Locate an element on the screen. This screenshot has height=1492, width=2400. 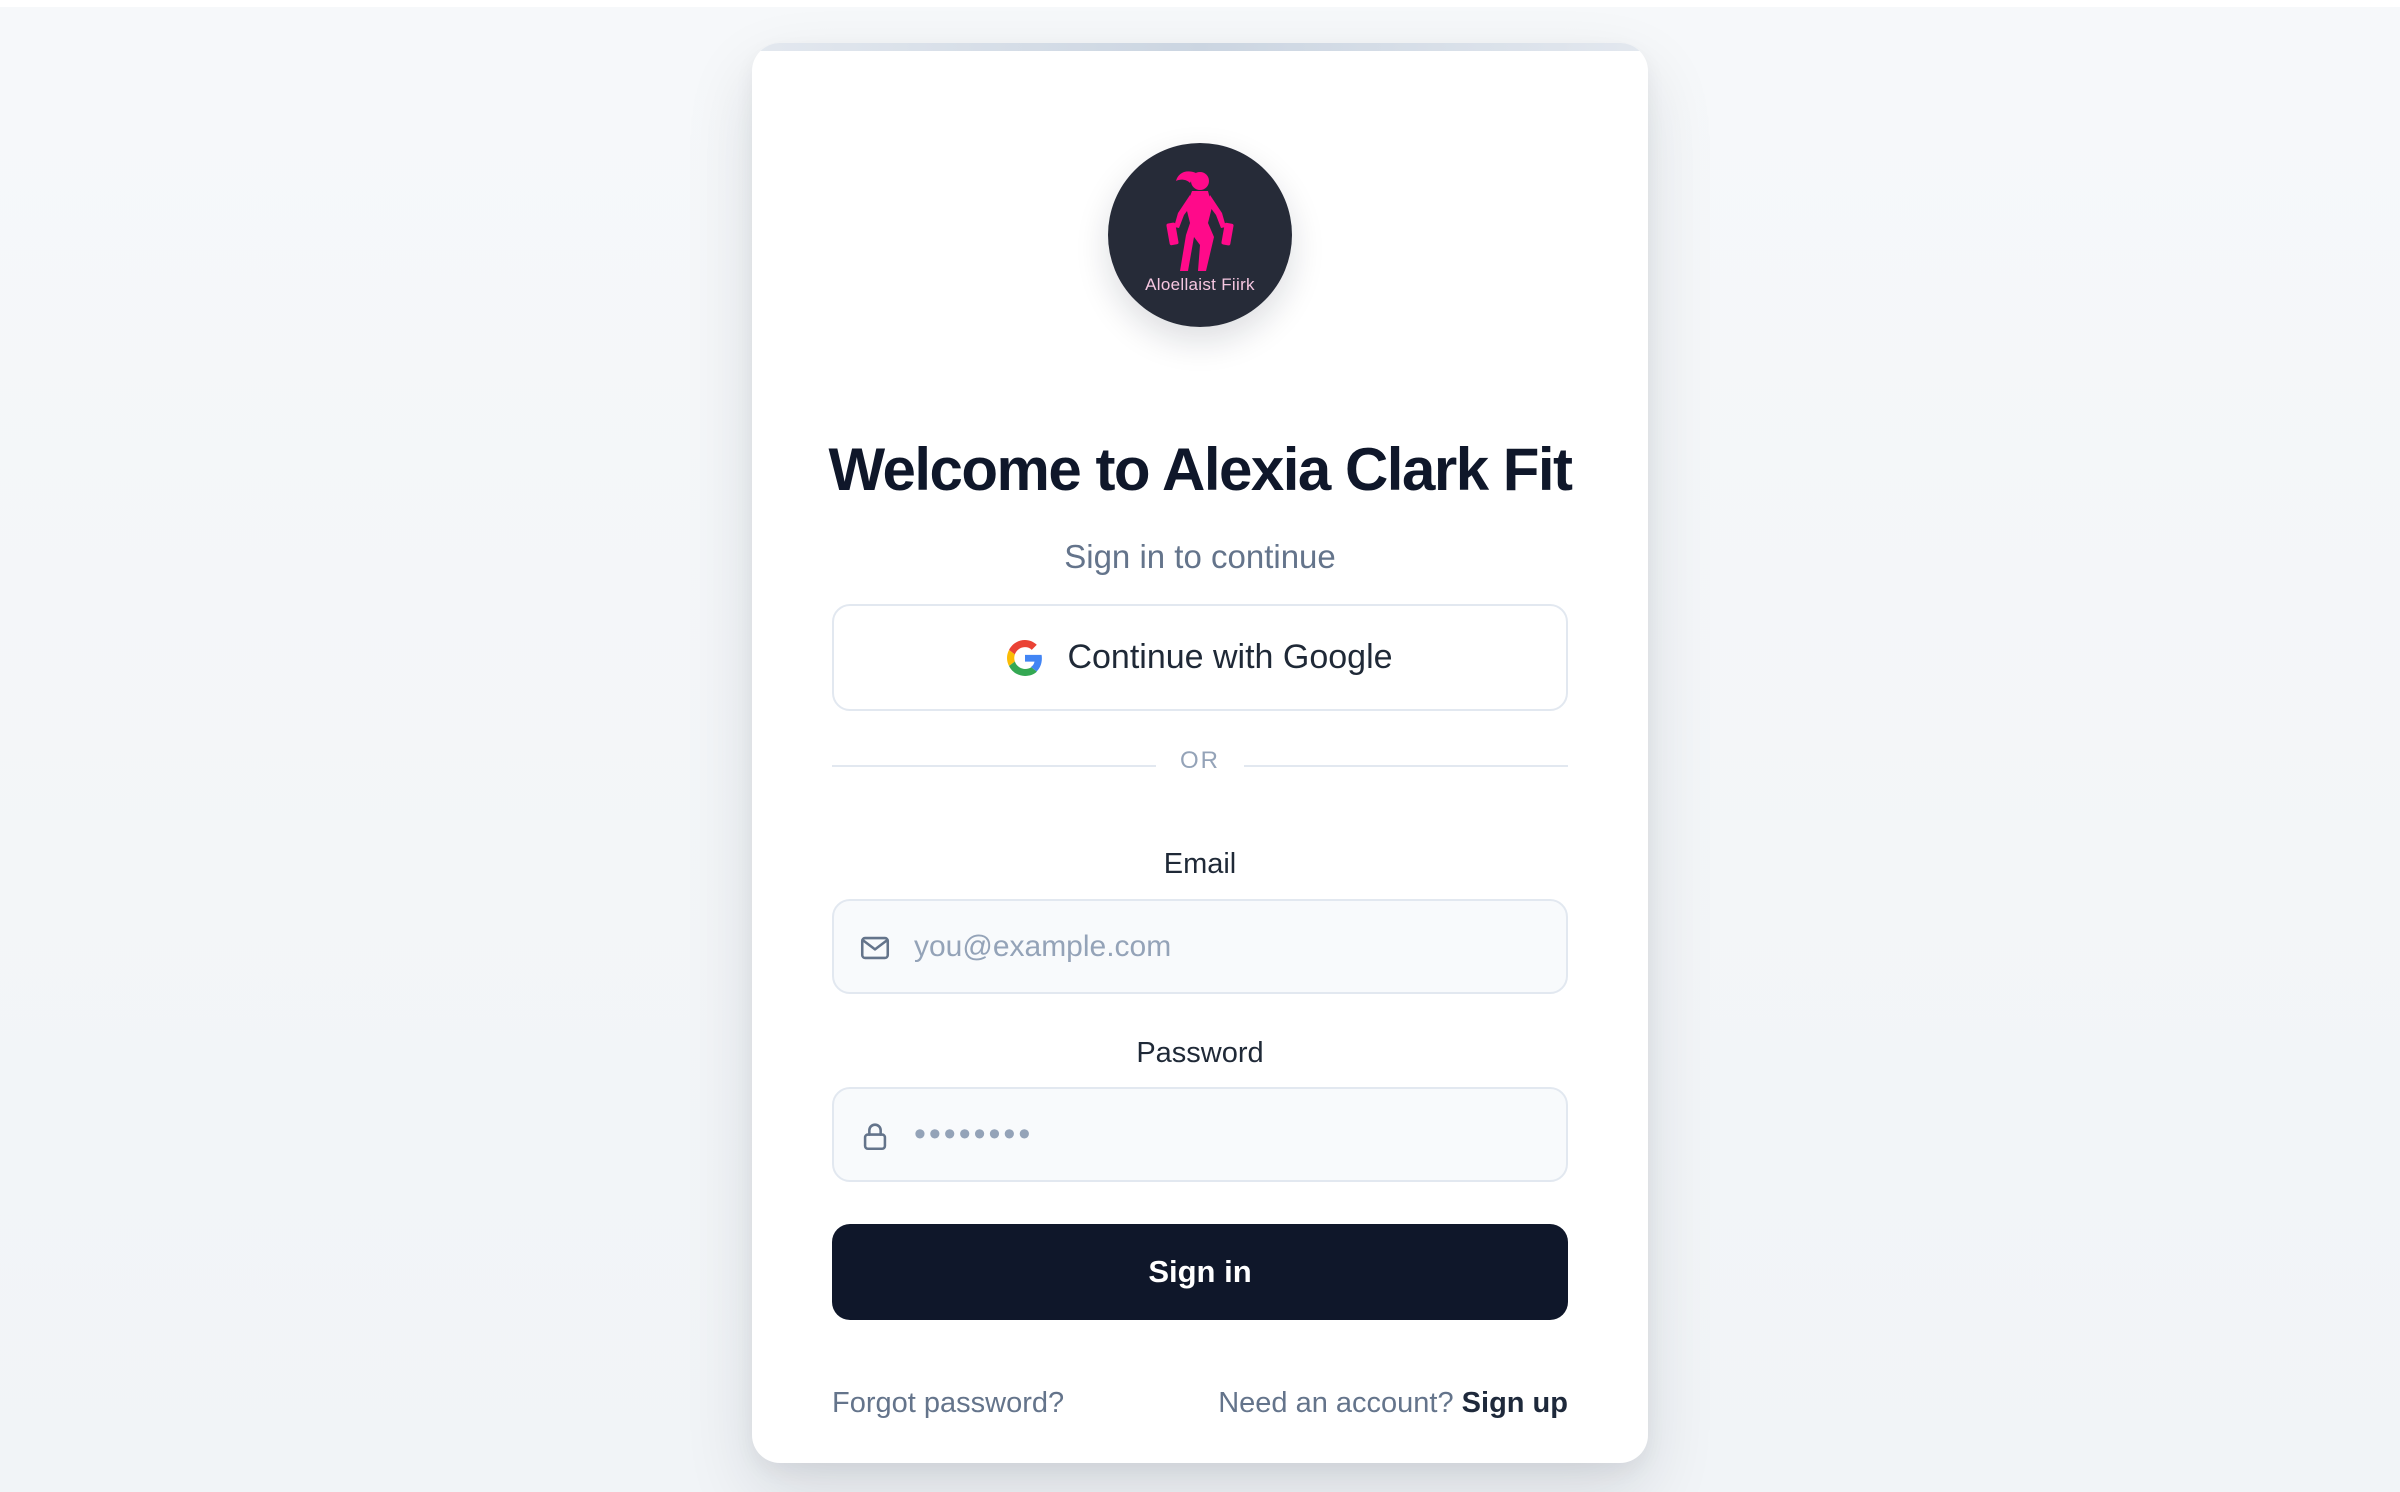
card-top-accent is located at coordinates (1200, 47).